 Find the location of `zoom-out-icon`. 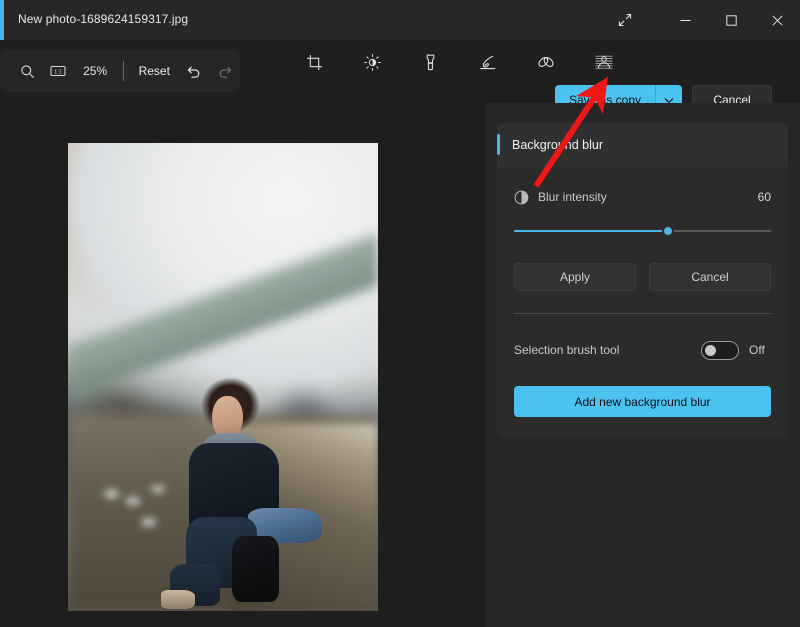

zoom-out-icon is located at coordinates (28, 71).